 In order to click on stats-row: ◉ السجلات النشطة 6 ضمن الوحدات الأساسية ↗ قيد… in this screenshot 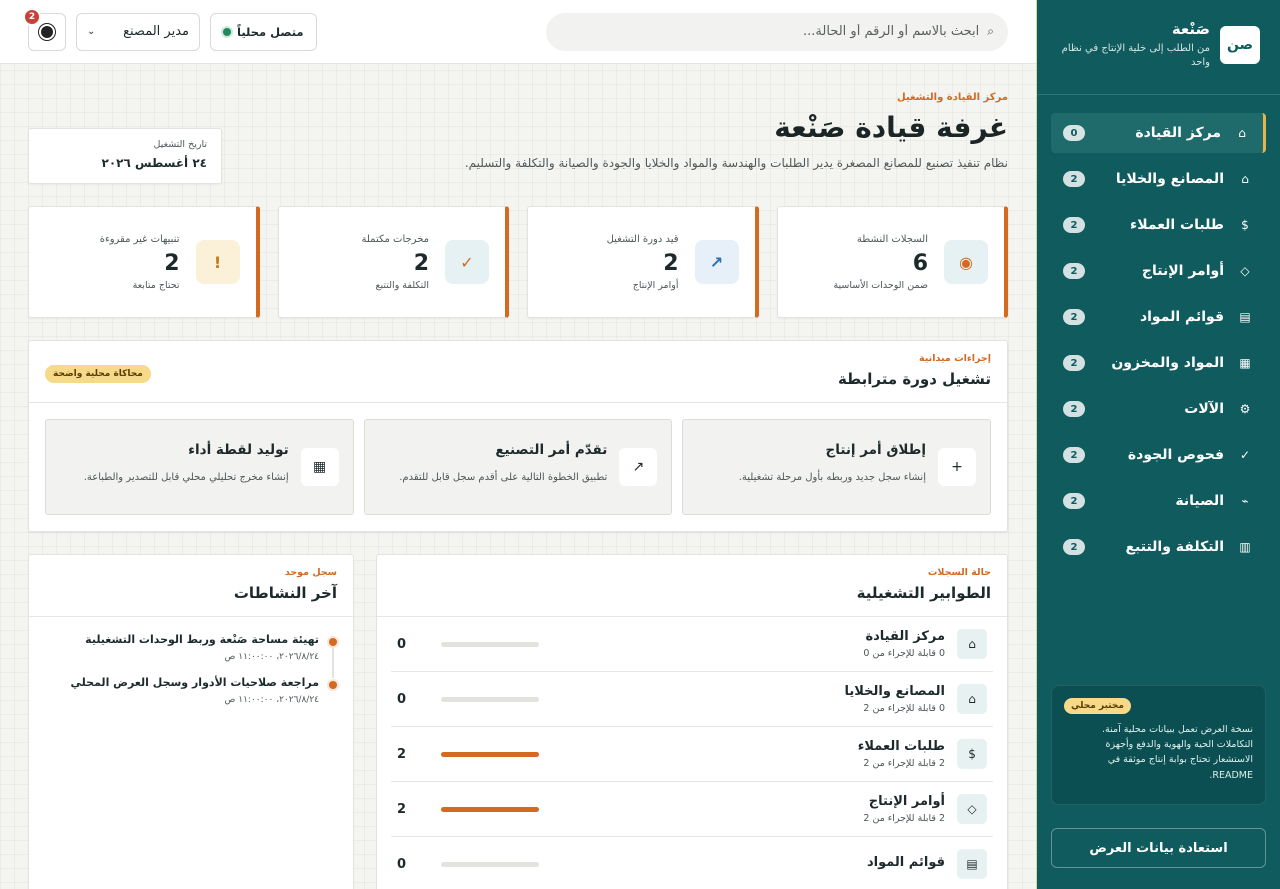, I will do `click(518, 262)`.